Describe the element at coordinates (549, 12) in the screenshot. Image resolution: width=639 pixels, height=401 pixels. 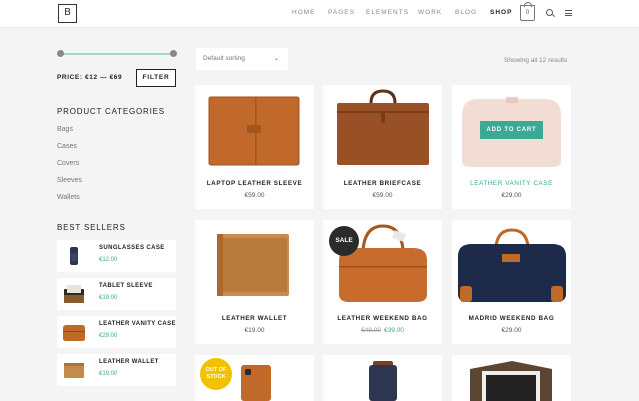
I see `search-icon` at that location.